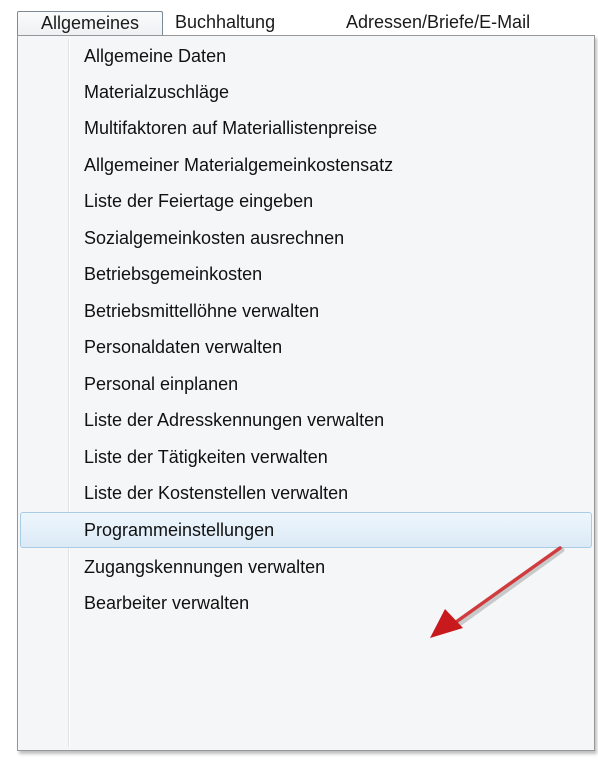  What do you see at coordinates (199, 201) in the screenshot?
I see `menu-item-label: Liste der Feiertage eingeben` at bounding box center [199, 201].